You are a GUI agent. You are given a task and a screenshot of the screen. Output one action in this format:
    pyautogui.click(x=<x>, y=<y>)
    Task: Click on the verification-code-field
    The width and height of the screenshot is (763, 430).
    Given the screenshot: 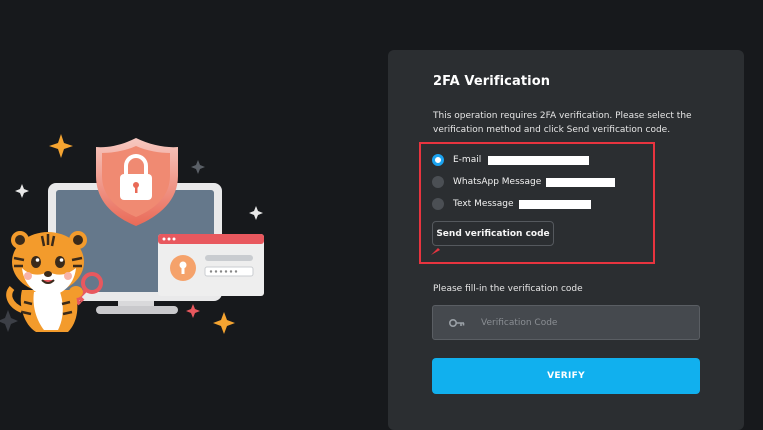 What is the action you would take?
    pyautogui.click(x=566, y=322)
    